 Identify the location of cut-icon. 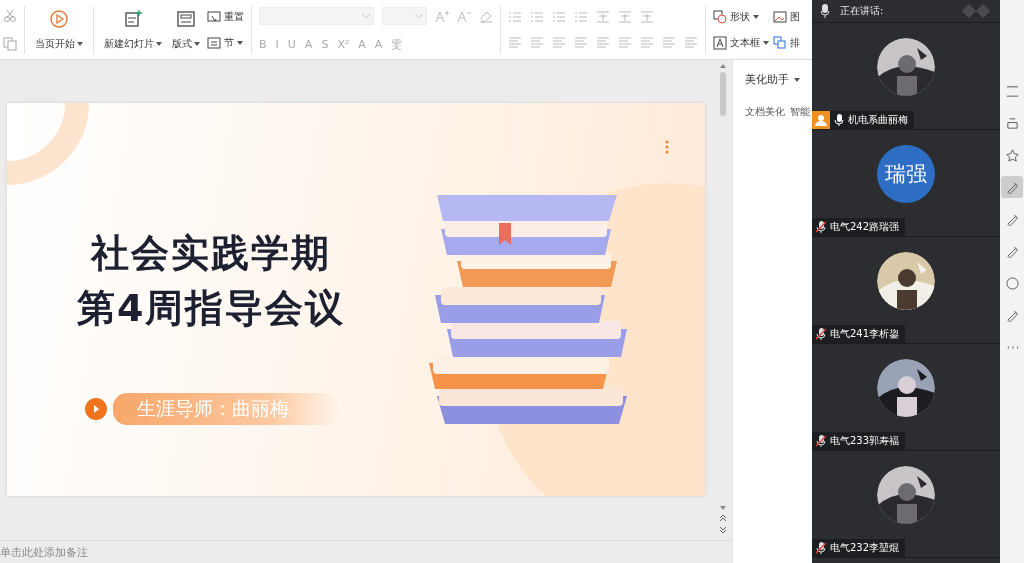
(10, 15).